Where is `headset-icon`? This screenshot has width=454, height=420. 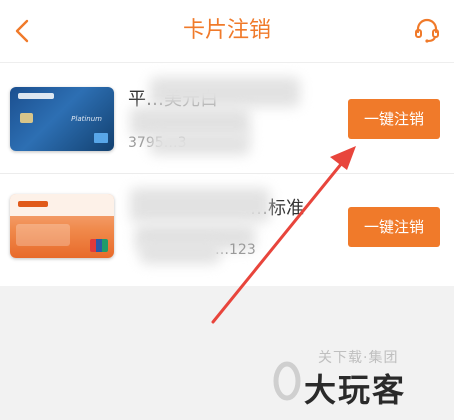 headset-icon is located at coordinates (427, 30).